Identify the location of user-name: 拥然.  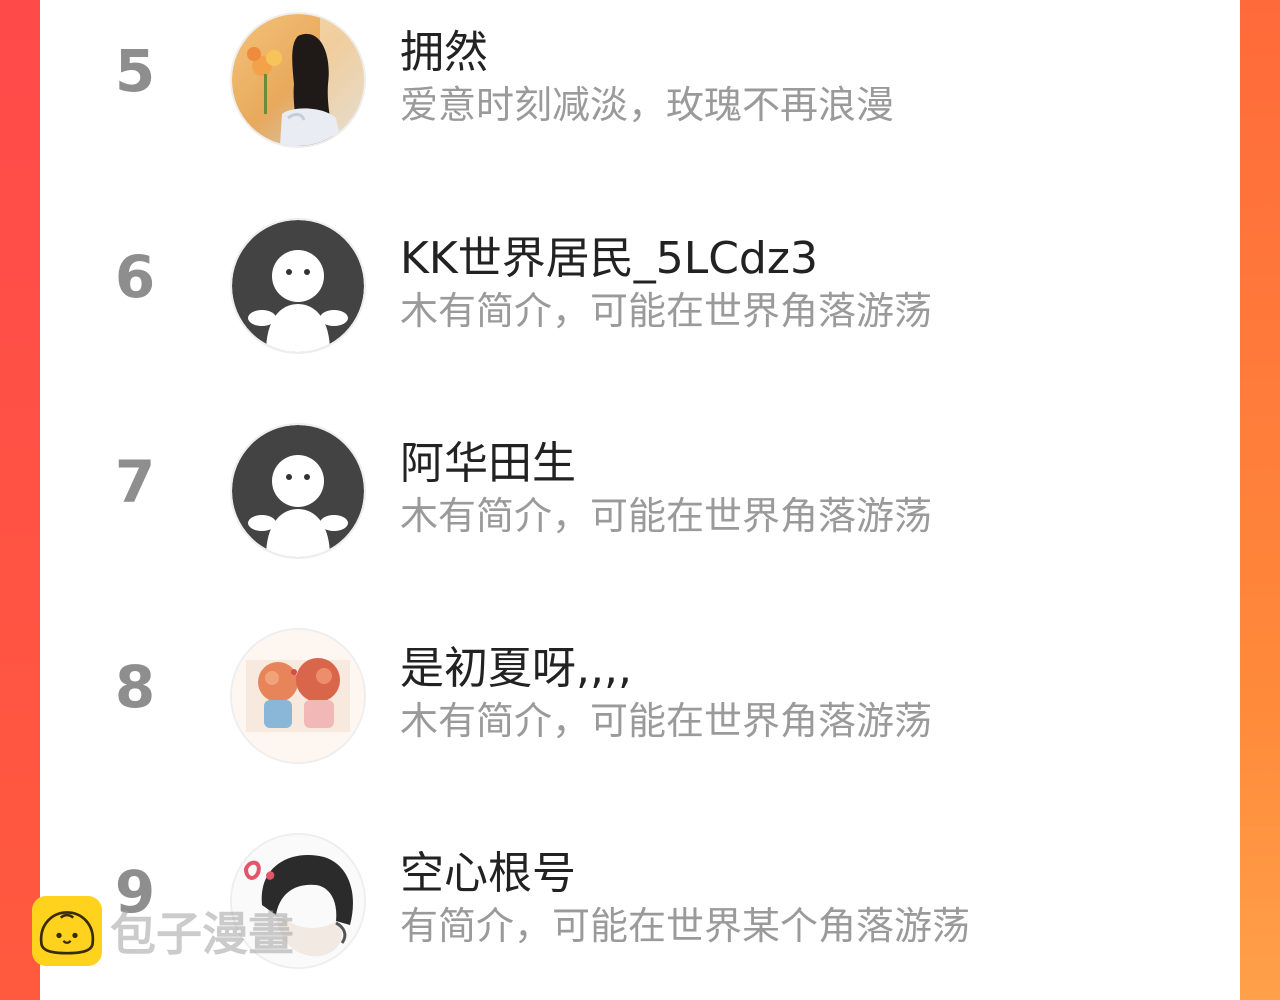
(444, 48).